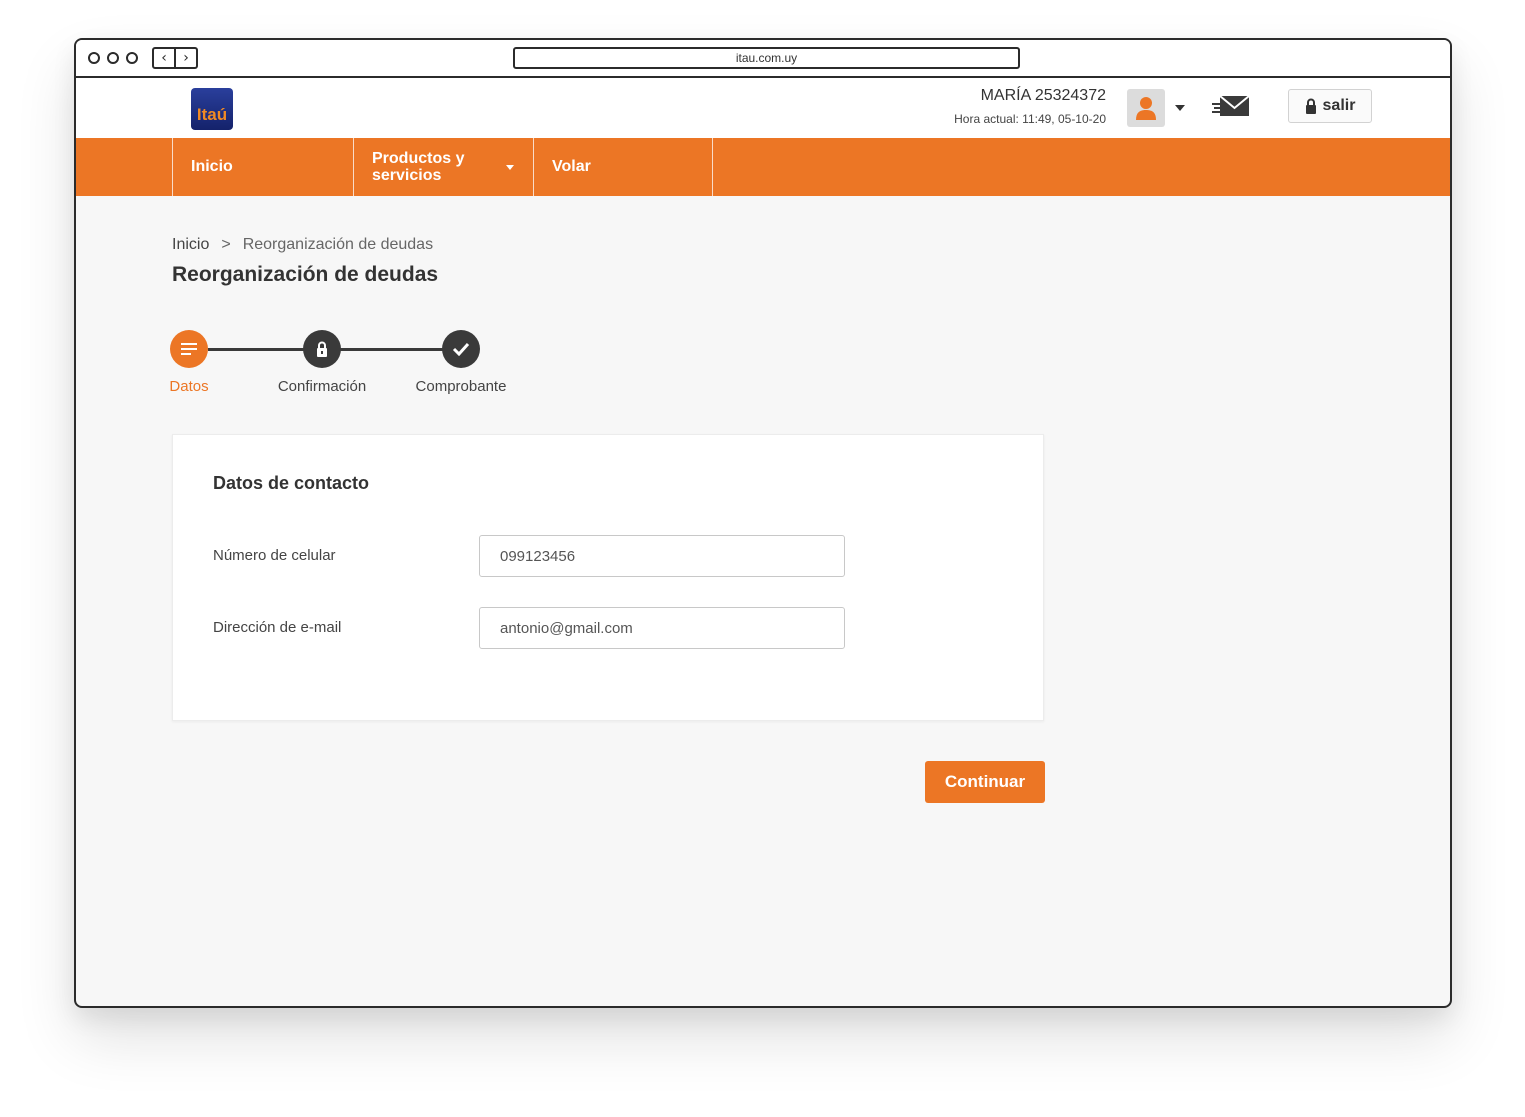 This screenshot has height=1117, width=1525. I want to click on step-label-datos: Datos, so click(189, 386).